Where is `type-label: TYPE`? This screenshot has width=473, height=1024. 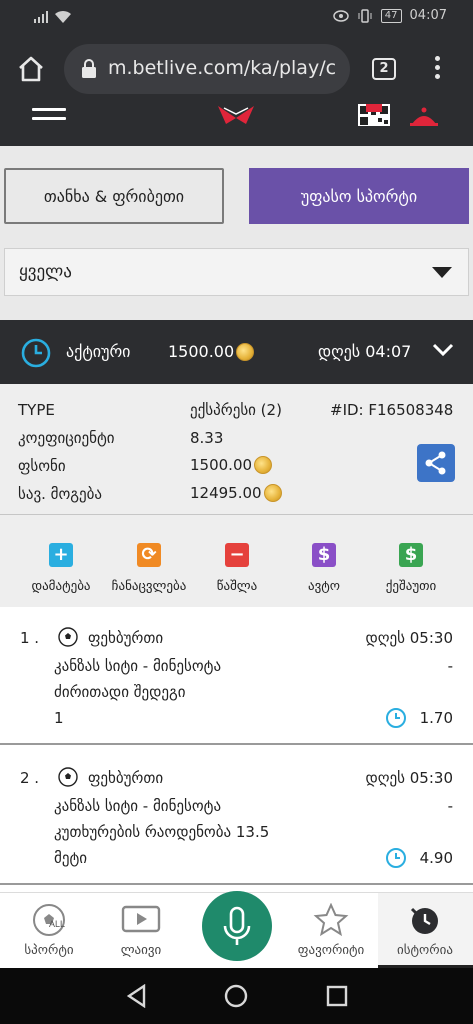 type-label: TYPE is located at coordinates (36, 410).